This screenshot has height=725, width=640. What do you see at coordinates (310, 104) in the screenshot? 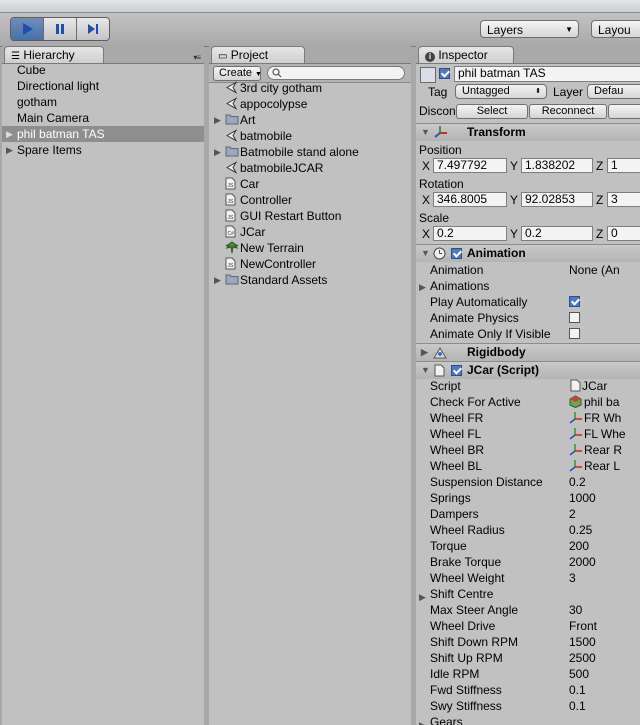
I see `project-item: appocolypse` at bounding box center [310, 104].